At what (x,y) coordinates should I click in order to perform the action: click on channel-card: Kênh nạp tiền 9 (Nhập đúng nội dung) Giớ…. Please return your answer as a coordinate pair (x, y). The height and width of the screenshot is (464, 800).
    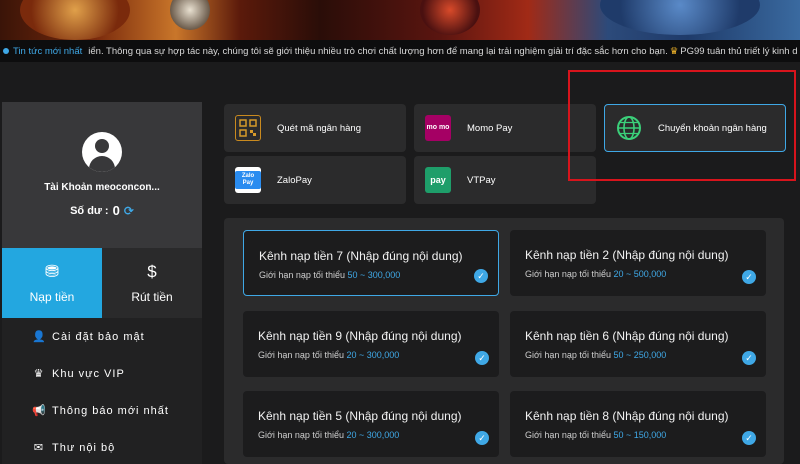
    Looking at the image, I should click on (371, 344).